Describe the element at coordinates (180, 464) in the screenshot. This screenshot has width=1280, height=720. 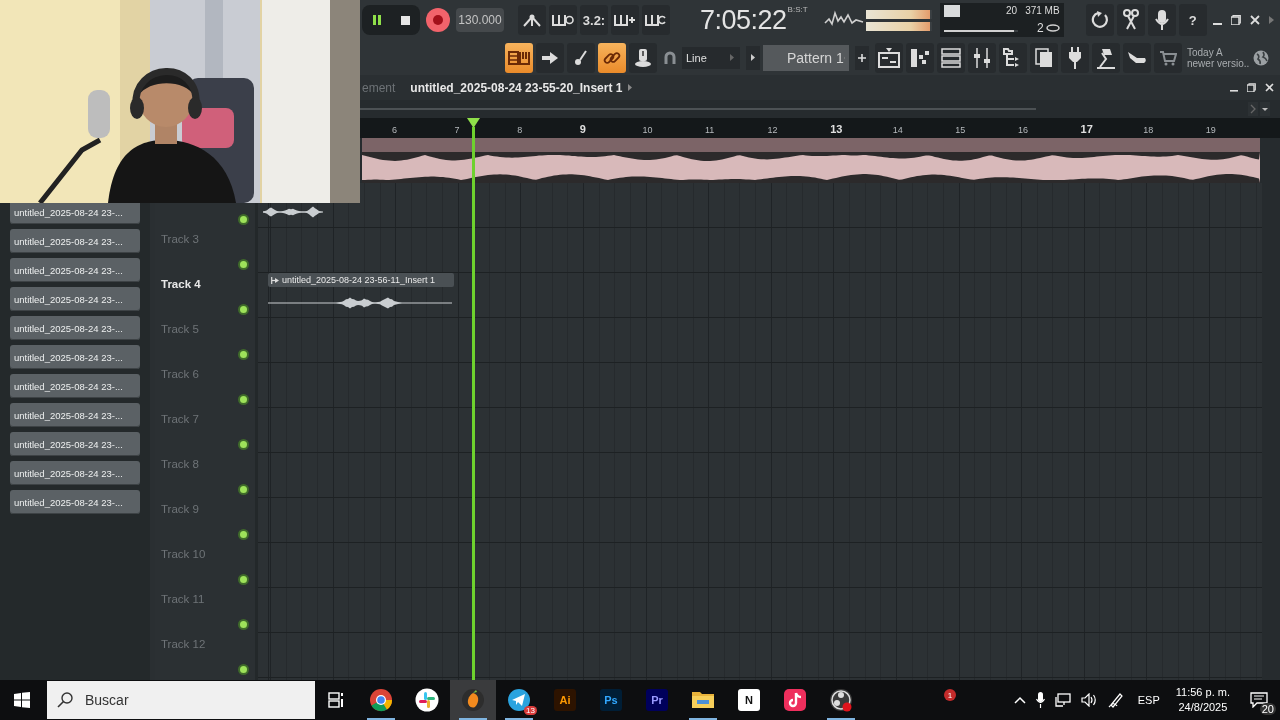
I see `track-name: Track 8` at that location.